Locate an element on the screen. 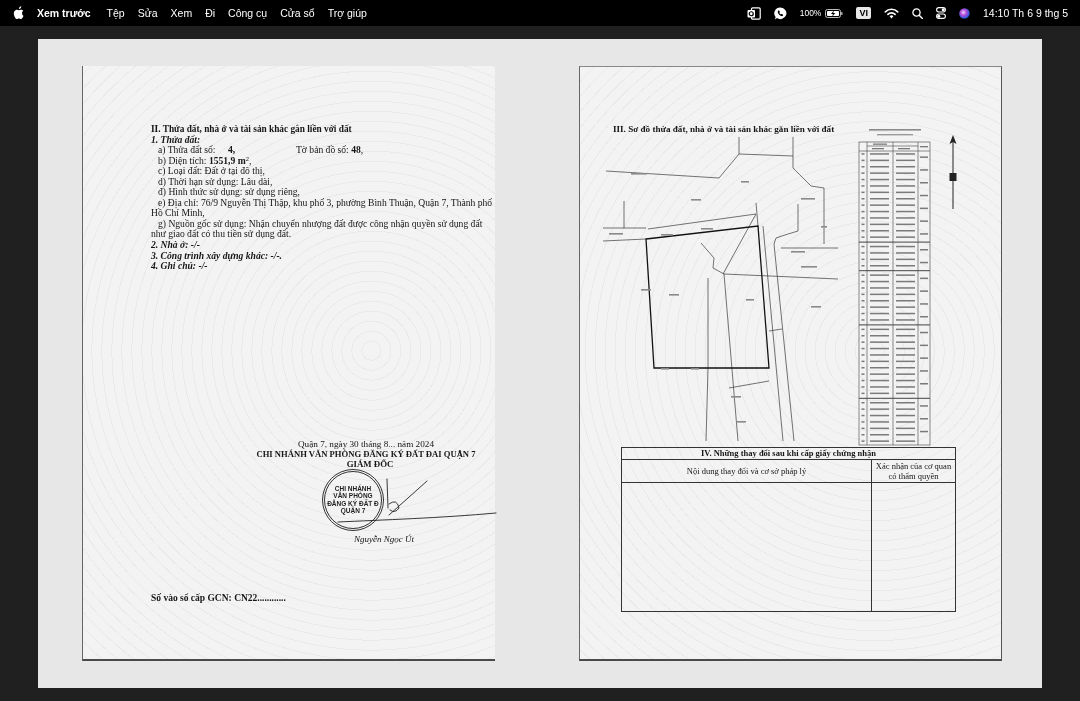 The width and height of the screenshot is (1080, 701). column-header: Xác nhận của cơ quan có thẩm quyền is located at coordinates (913, 471).